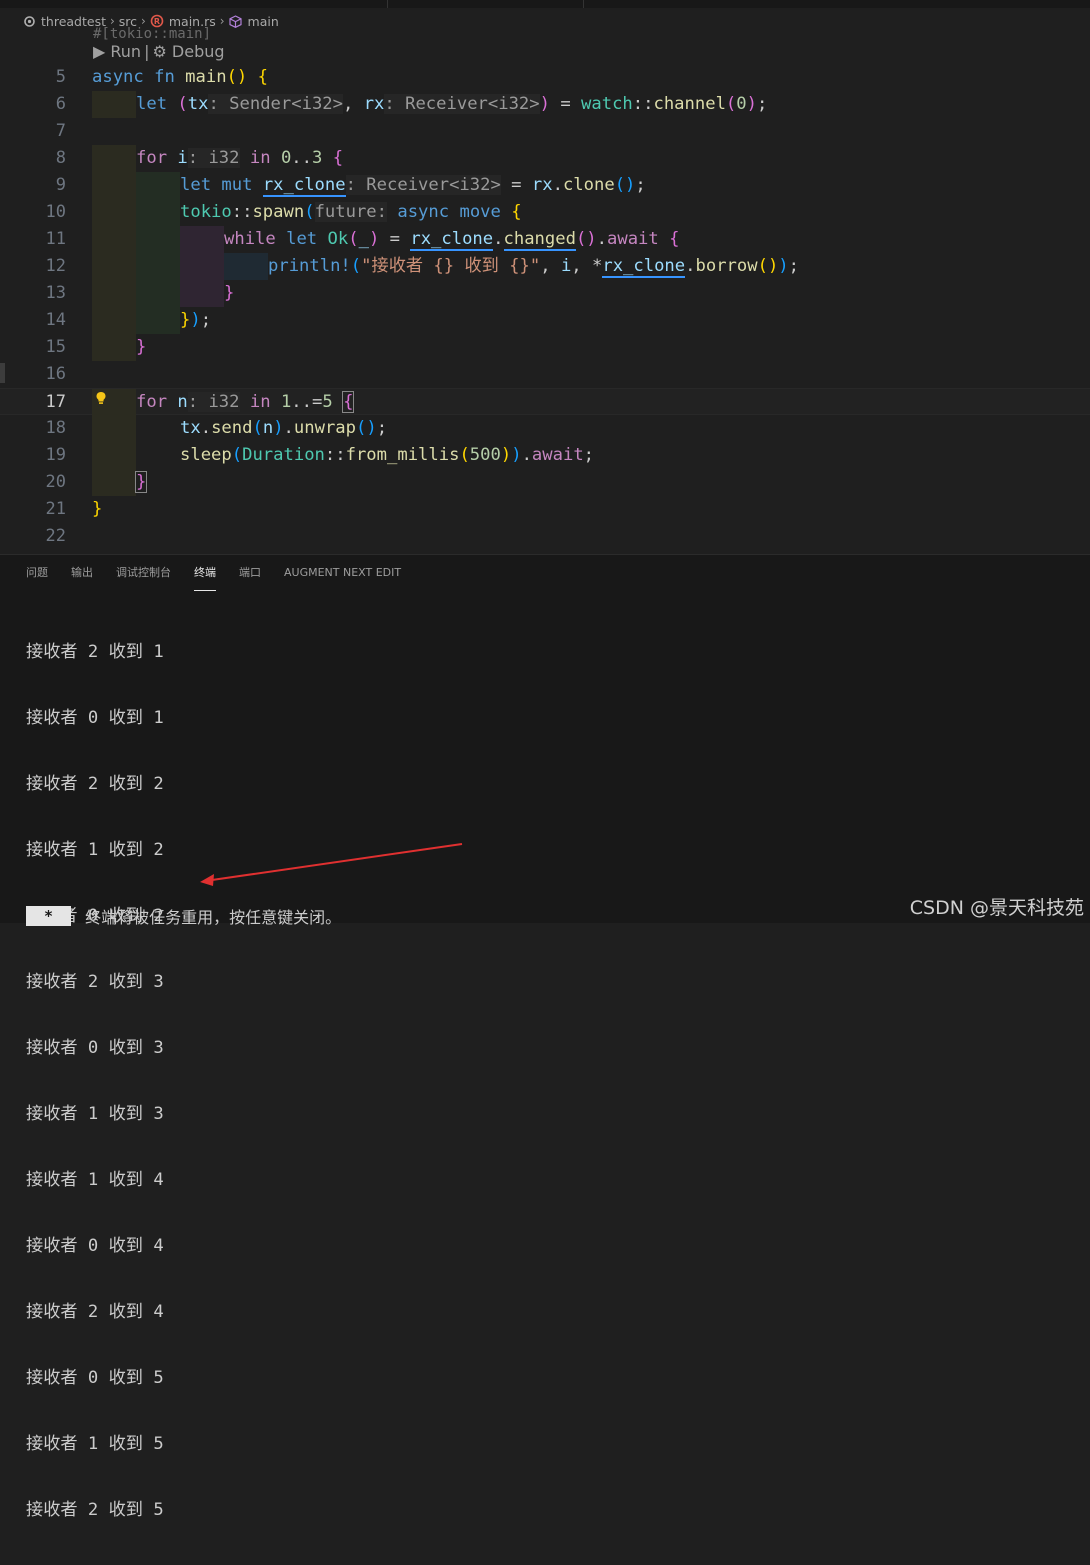 This screenshot has width=1090, height=1565. I want to click on tab-debug-console: 调试控制台, so click(143, 576).